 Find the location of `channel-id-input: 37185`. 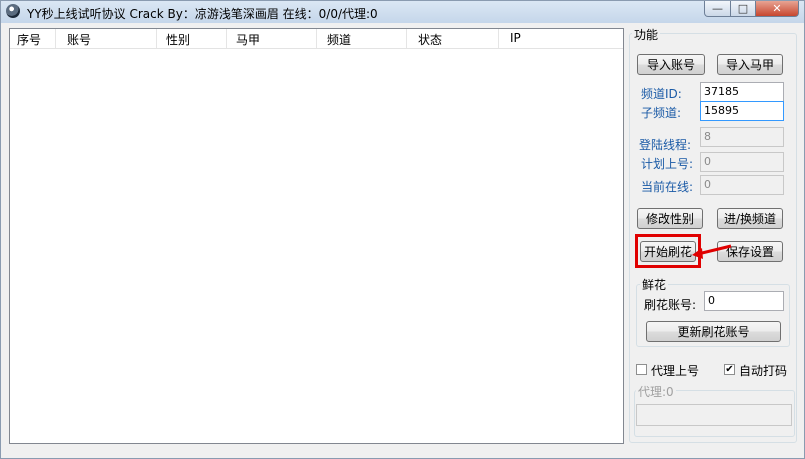

channel-id-input: 37185 is located at coordinates (742, 92).